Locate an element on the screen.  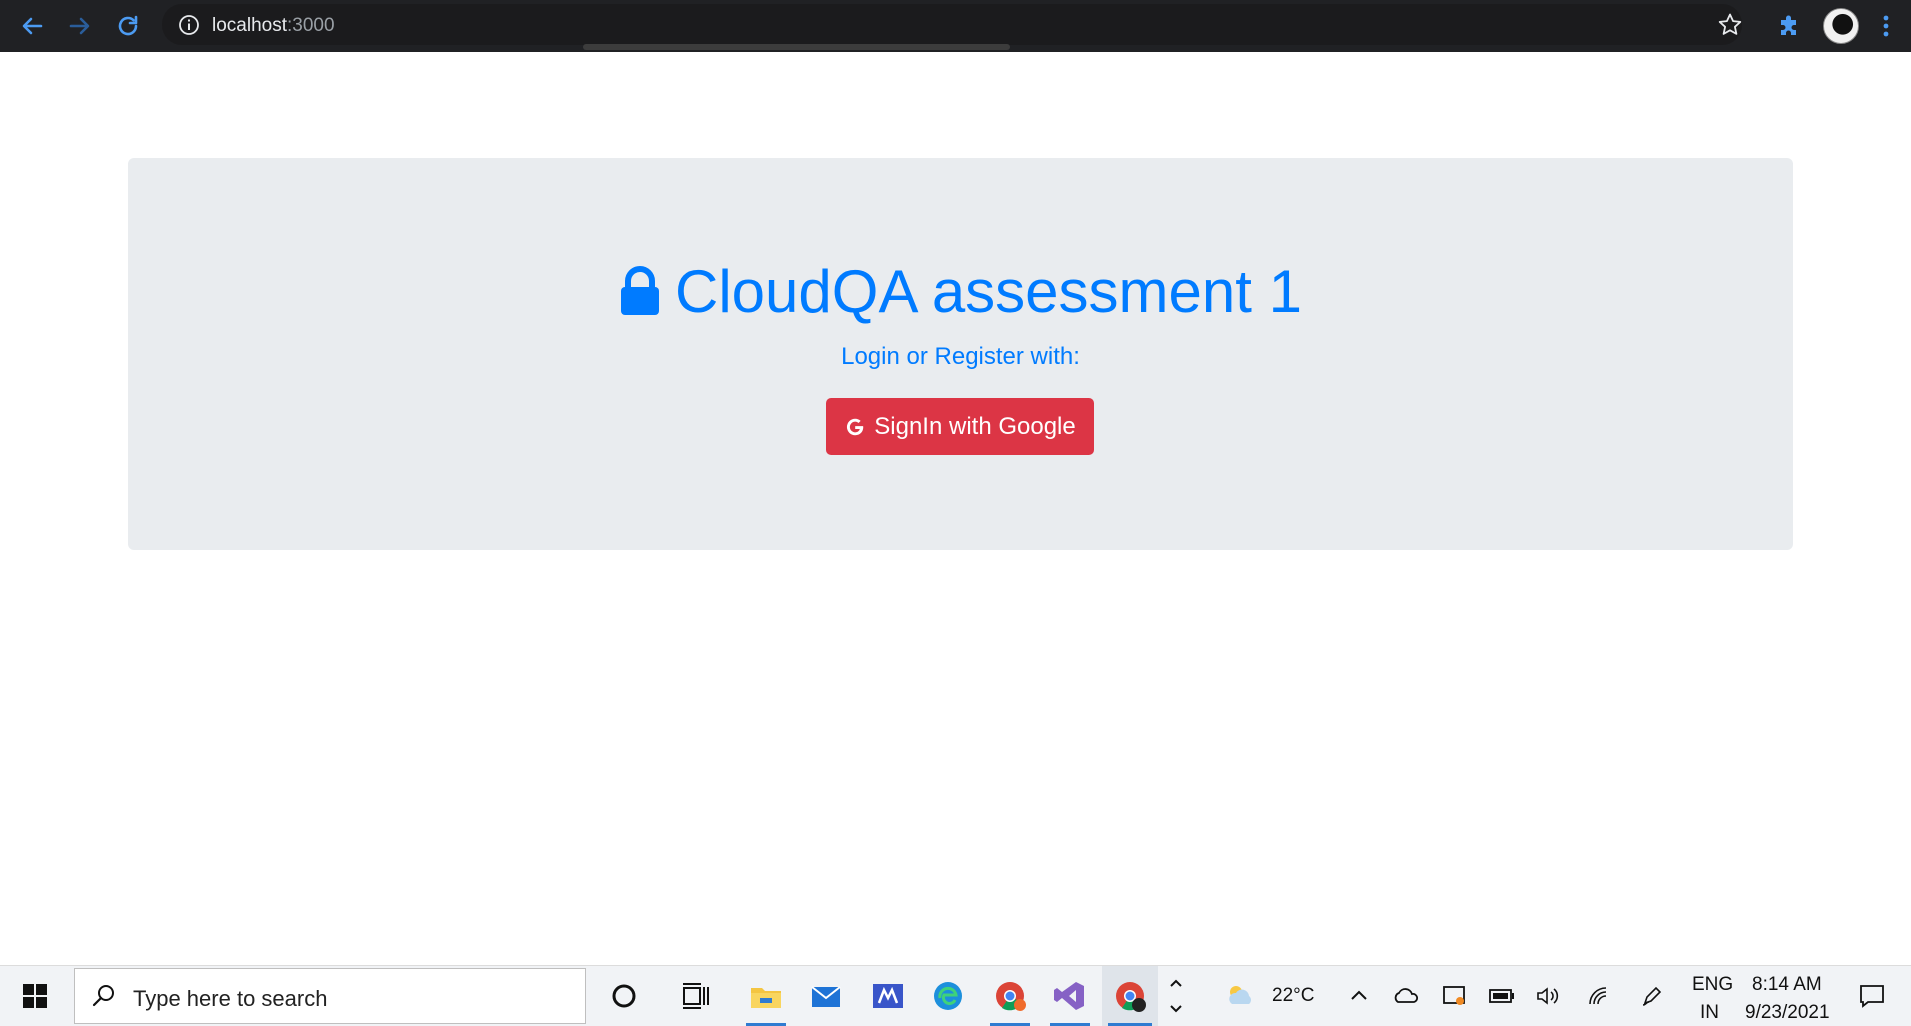
search-icon is located at coordinates (103, 996).